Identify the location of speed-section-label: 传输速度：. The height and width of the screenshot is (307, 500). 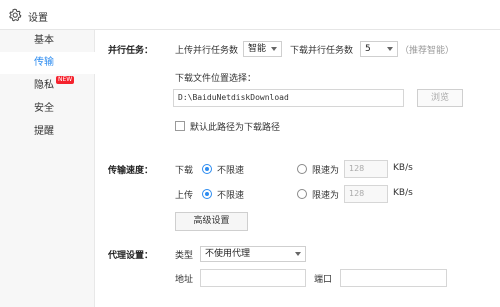
(131, 171).